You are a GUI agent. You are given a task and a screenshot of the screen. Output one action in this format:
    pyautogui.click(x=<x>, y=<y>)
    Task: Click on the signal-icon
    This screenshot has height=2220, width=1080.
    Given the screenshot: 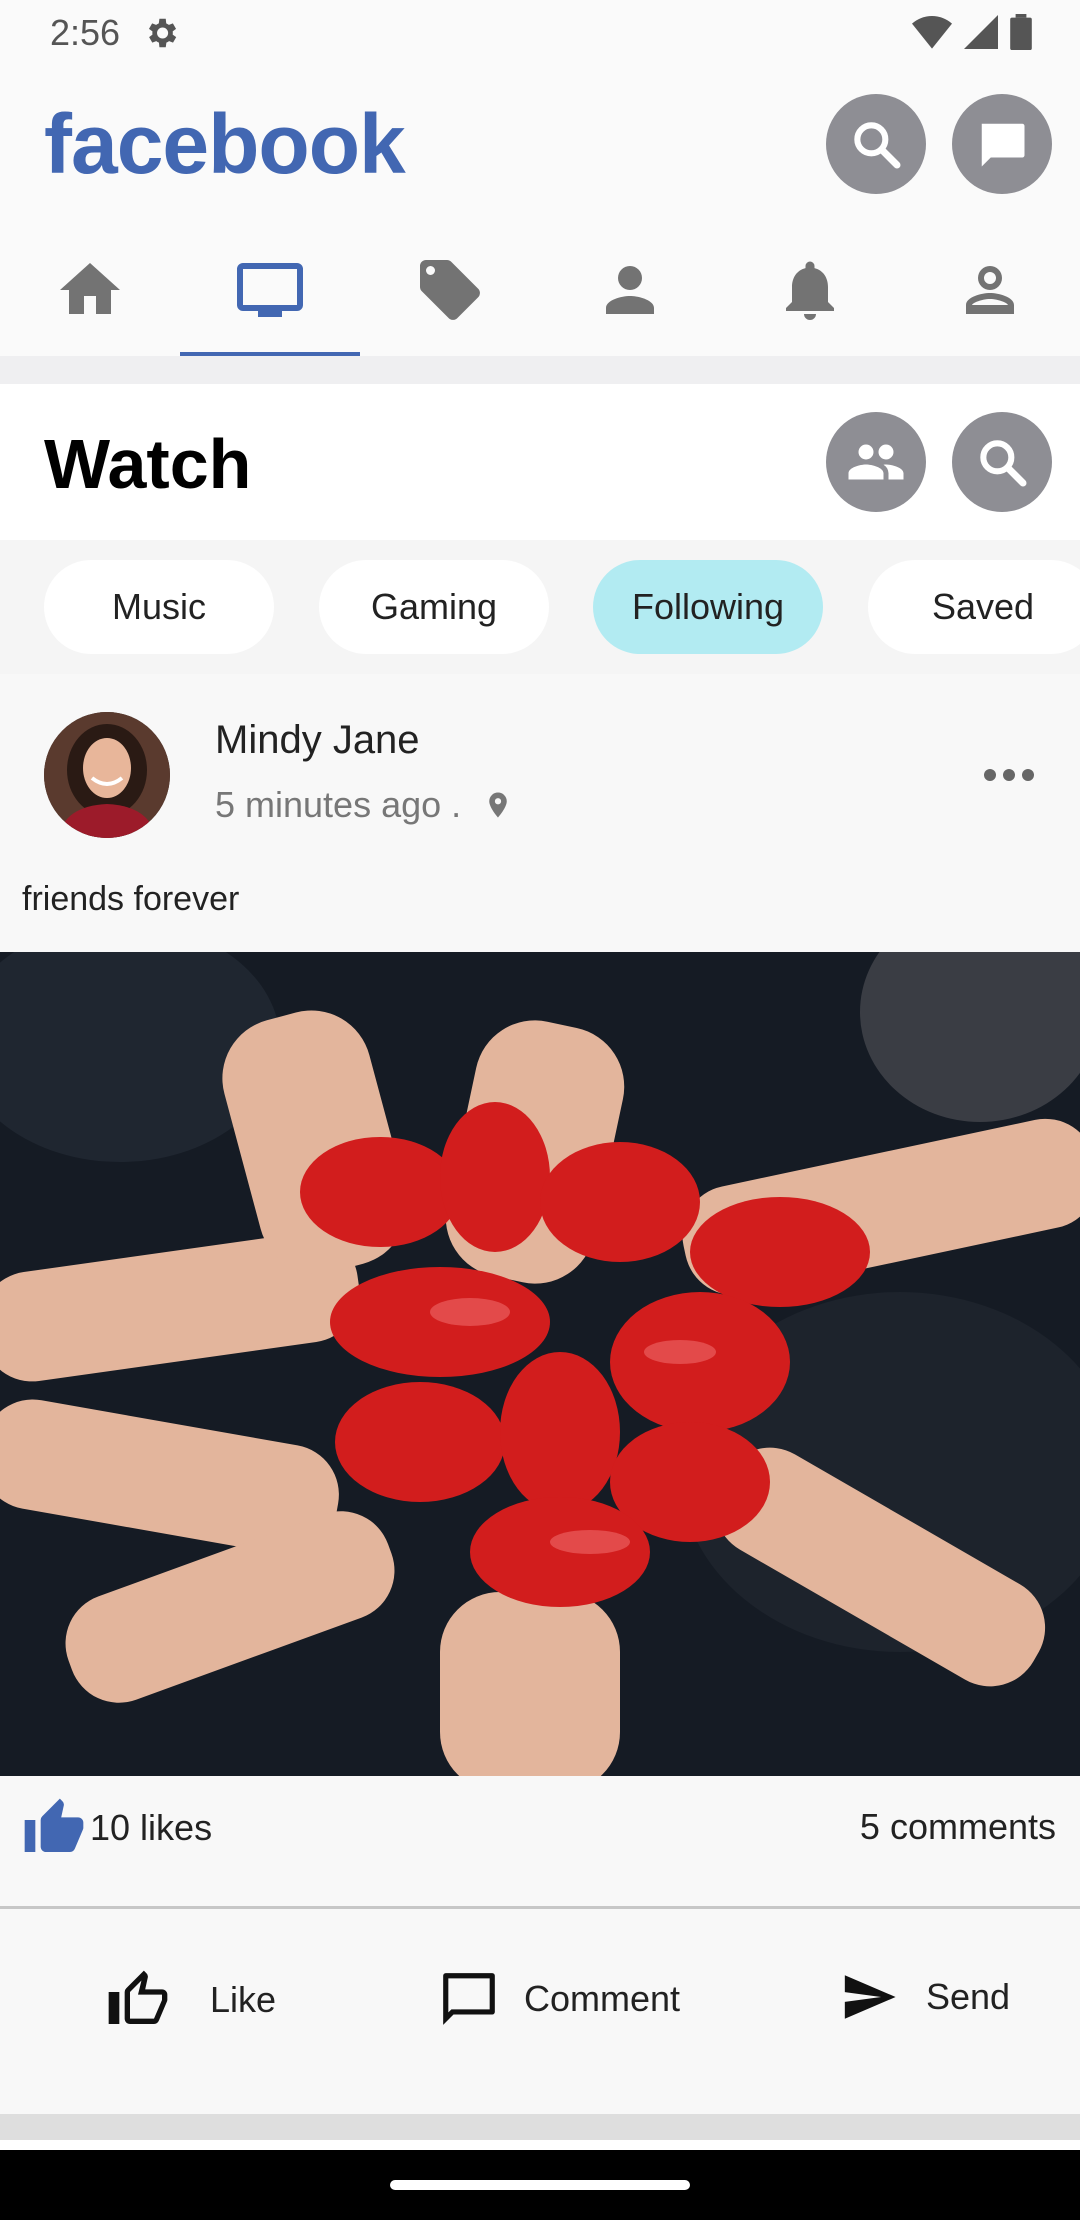 What is the action you would take?
    pyautogui.click(x=981, y=32)
    